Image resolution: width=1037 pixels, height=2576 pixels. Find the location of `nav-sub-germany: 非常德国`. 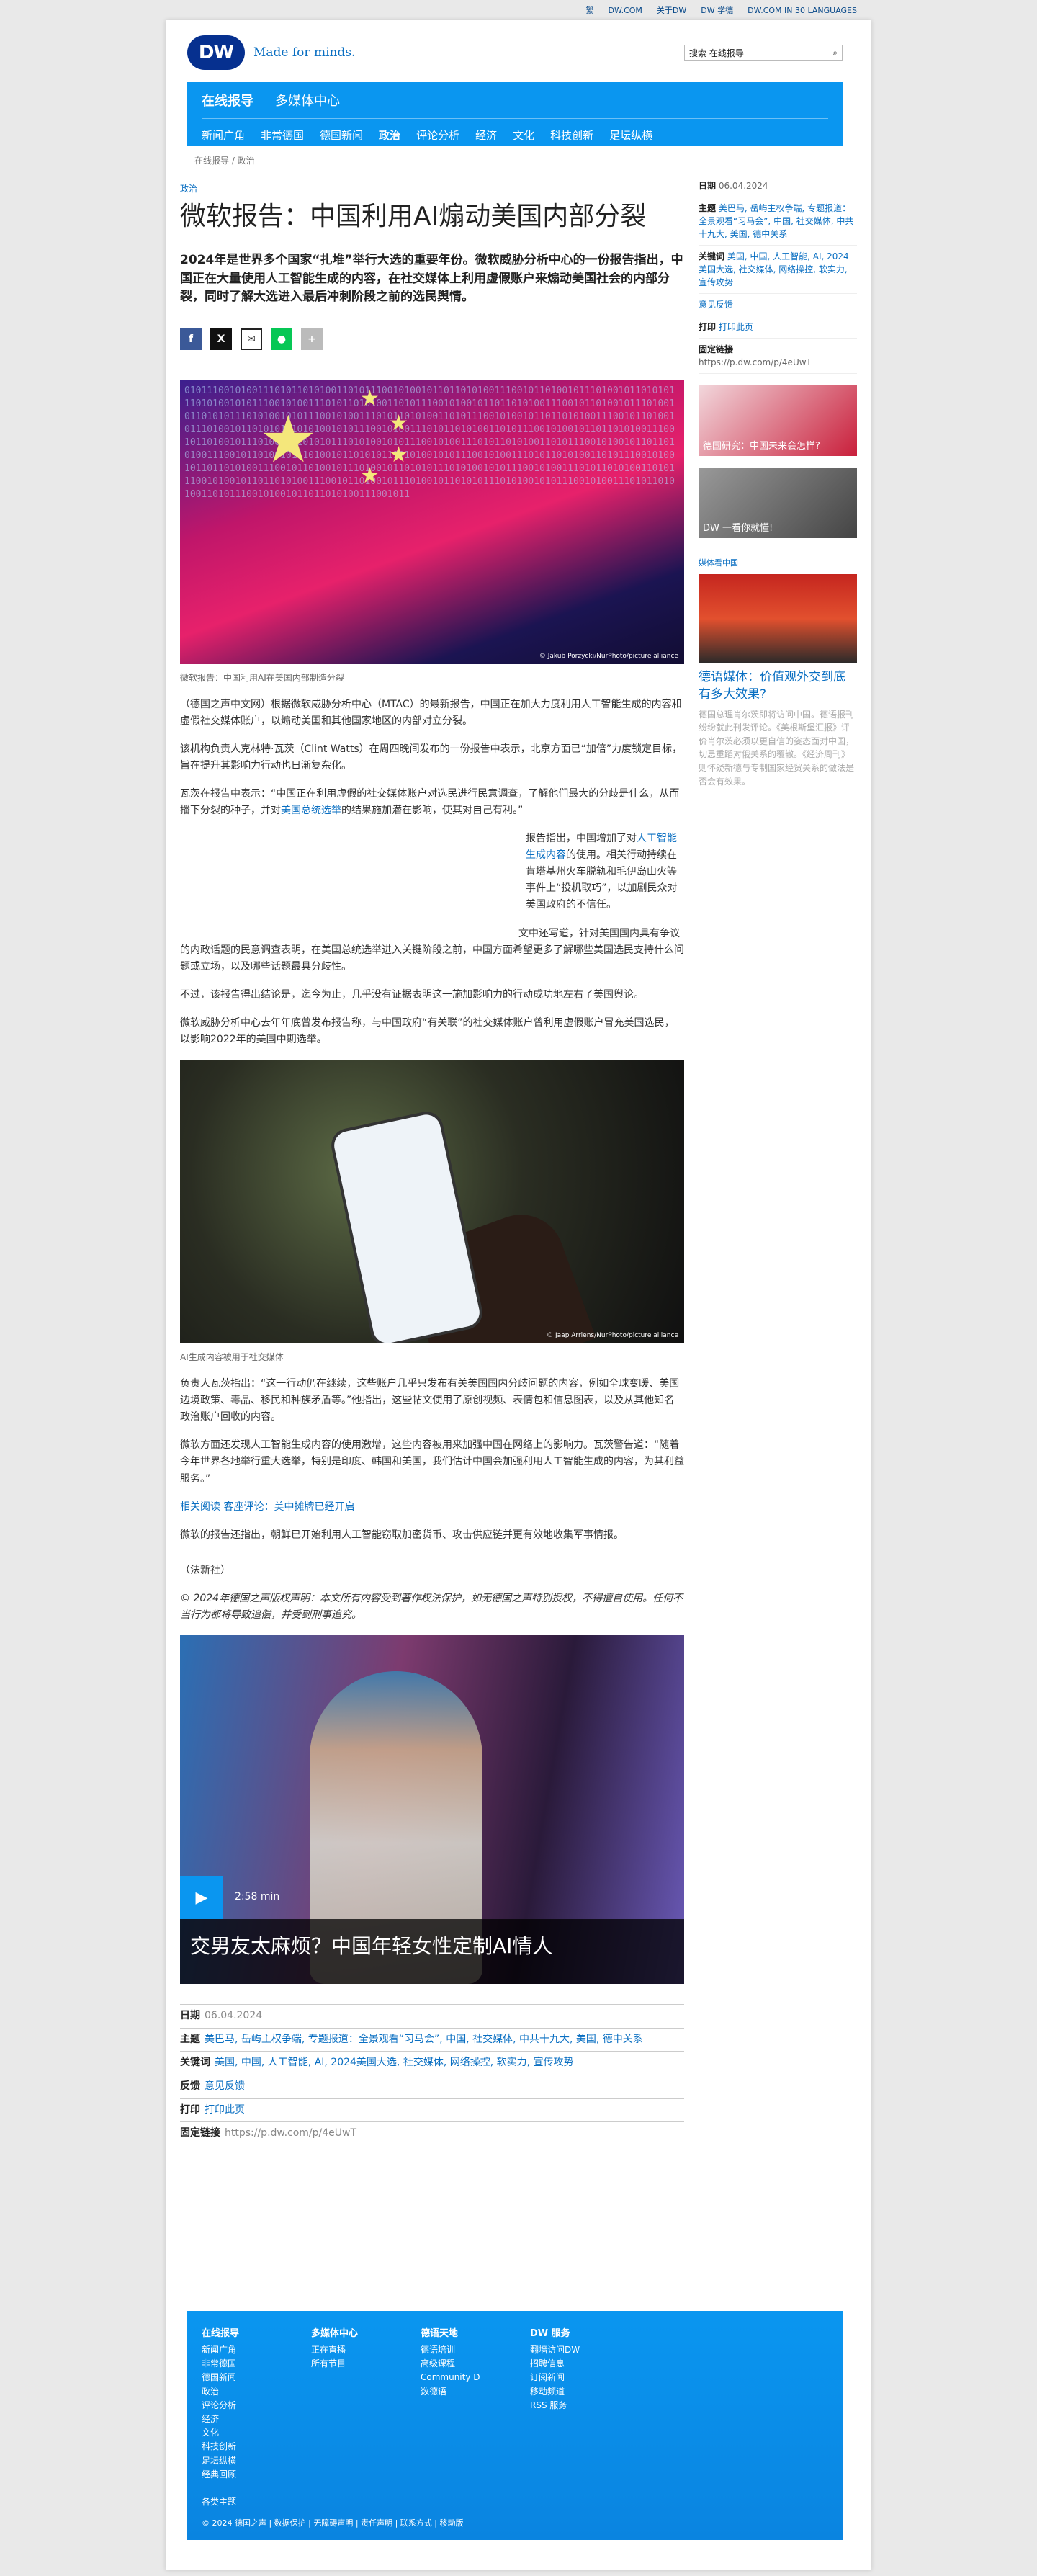

nav-sub-germany: 非常德国 is located at coordinates (282, 135).